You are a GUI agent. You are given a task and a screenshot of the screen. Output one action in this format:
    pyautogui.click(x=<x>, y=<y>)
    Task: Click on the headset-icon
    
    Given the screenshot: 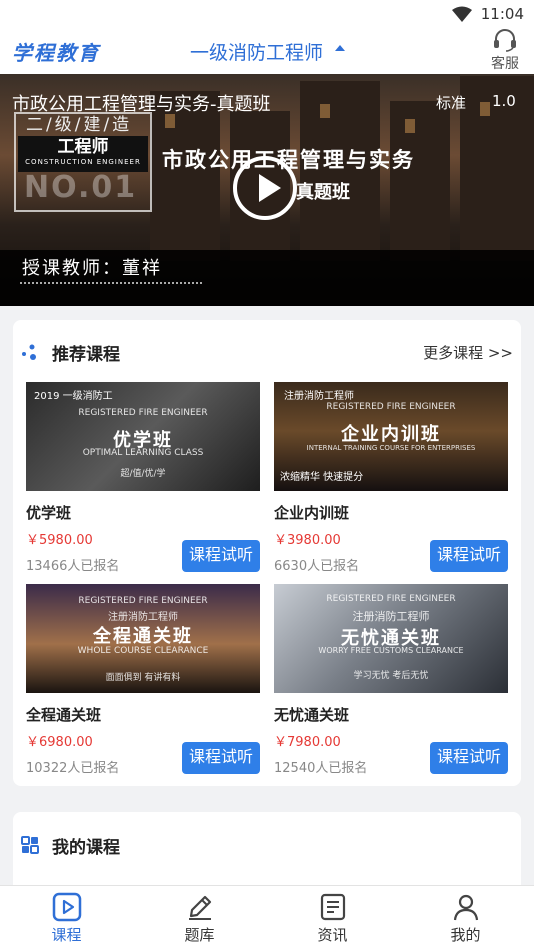 What is the action you would take?
    pyautogui.click(x=505, y=40)
    